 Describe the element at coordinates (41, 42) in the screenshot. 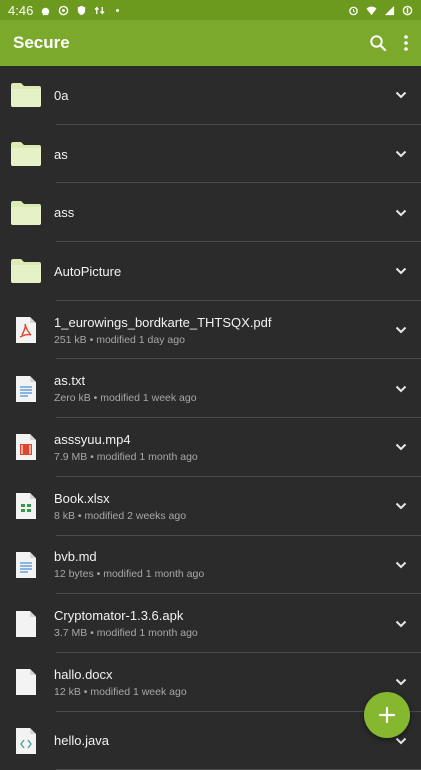

I see `app-title: Secure` at that location.